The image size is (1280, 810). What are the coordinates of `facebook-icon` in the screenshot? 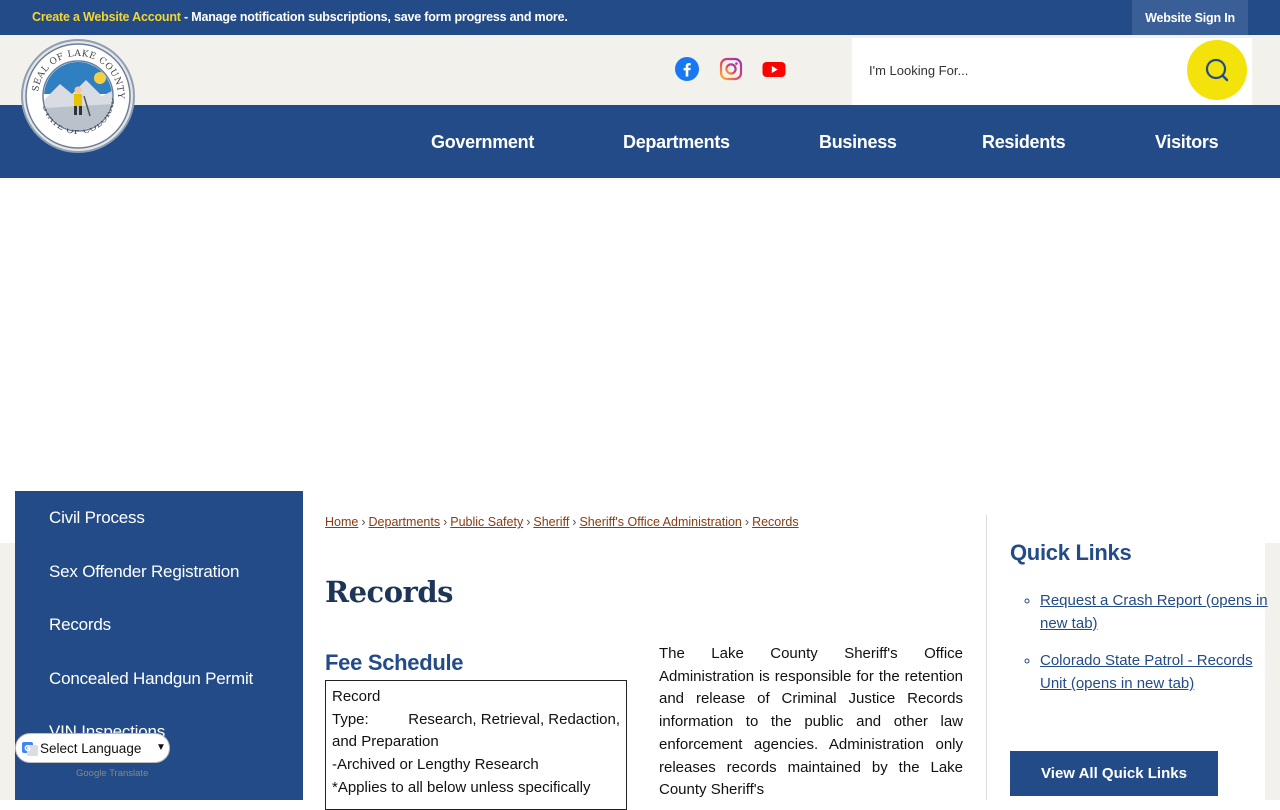 It's located at (687, 69).